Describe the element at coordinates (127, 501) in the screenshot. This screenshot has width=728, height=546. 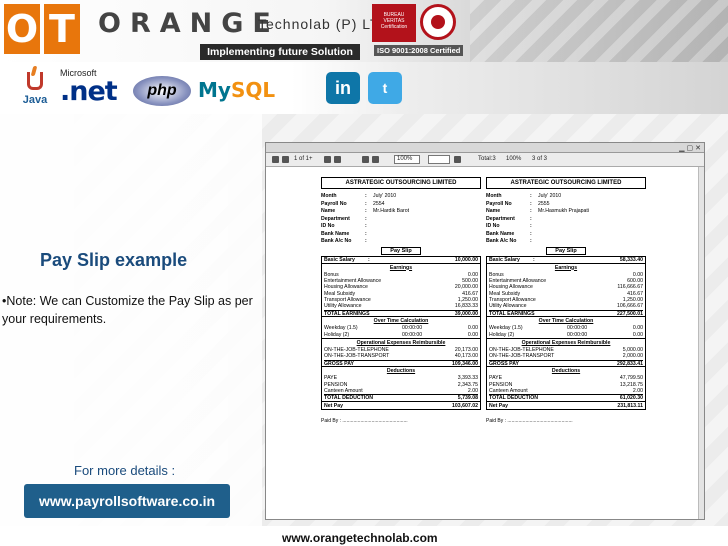
I see `payroll-website-button: www.payrollsoftware.co.in` at that location.